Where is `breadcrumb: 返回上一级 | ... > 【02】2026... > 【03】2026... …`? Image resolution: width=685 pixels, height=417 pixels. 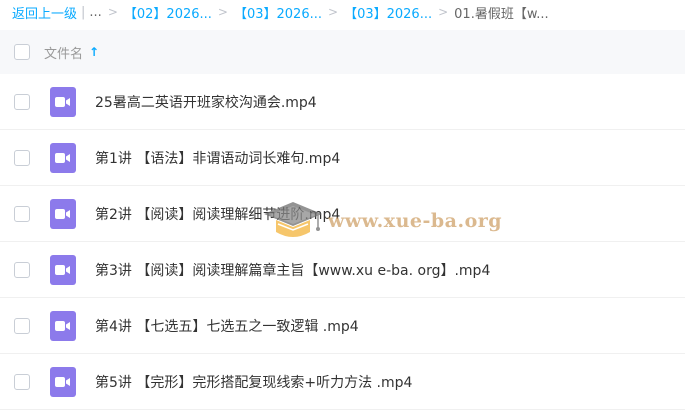
breadcrumb: 返回上一级 | ... > 【02】2026... > 【03】2026... … is located at coordinates (342, 12).